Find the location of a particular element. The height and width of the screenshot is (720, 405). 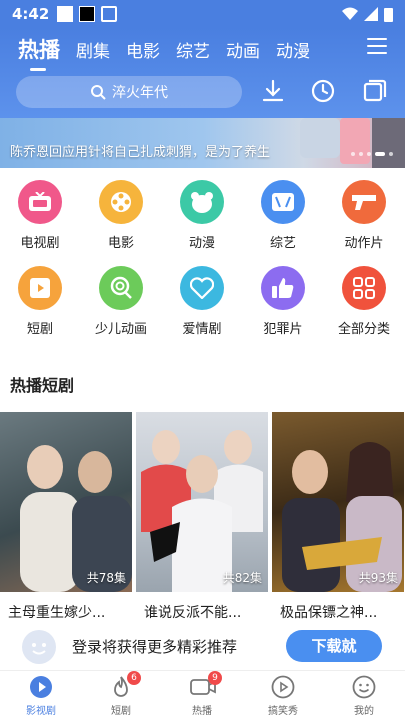

category-label: 全部分类 is located at coordinates (363, 329).